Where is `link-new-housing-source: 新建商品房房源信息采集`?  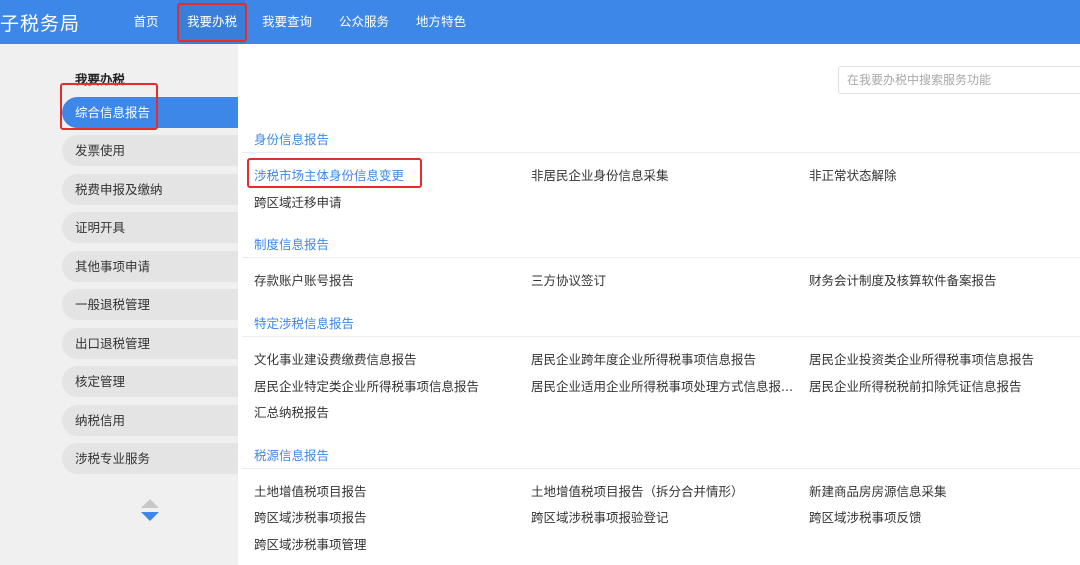 link-new-housing-source: 新建商品房房源信息采集 is located at coordinates (878, 490).